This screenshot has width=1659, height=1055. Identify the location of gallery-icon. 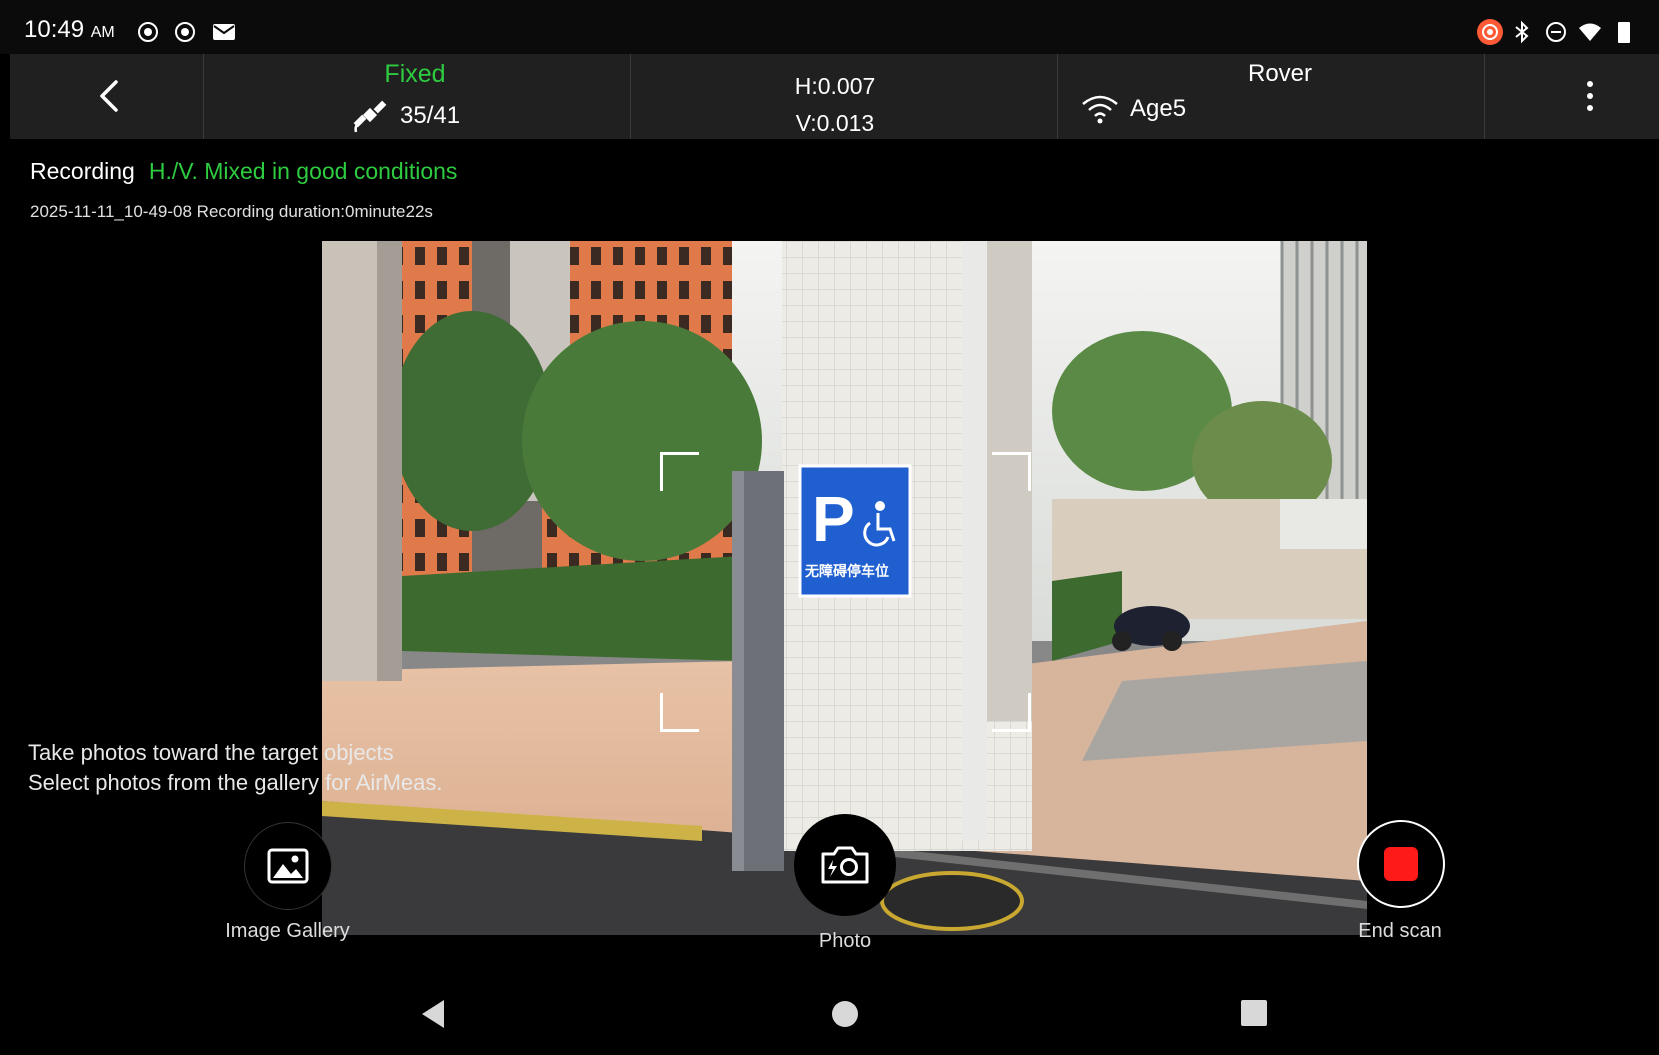
(288, 866).